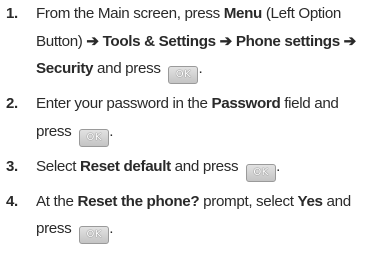  Describe the element at coordinates (246, 103) in the screenshot. I see `bold-term: Password` at that location.